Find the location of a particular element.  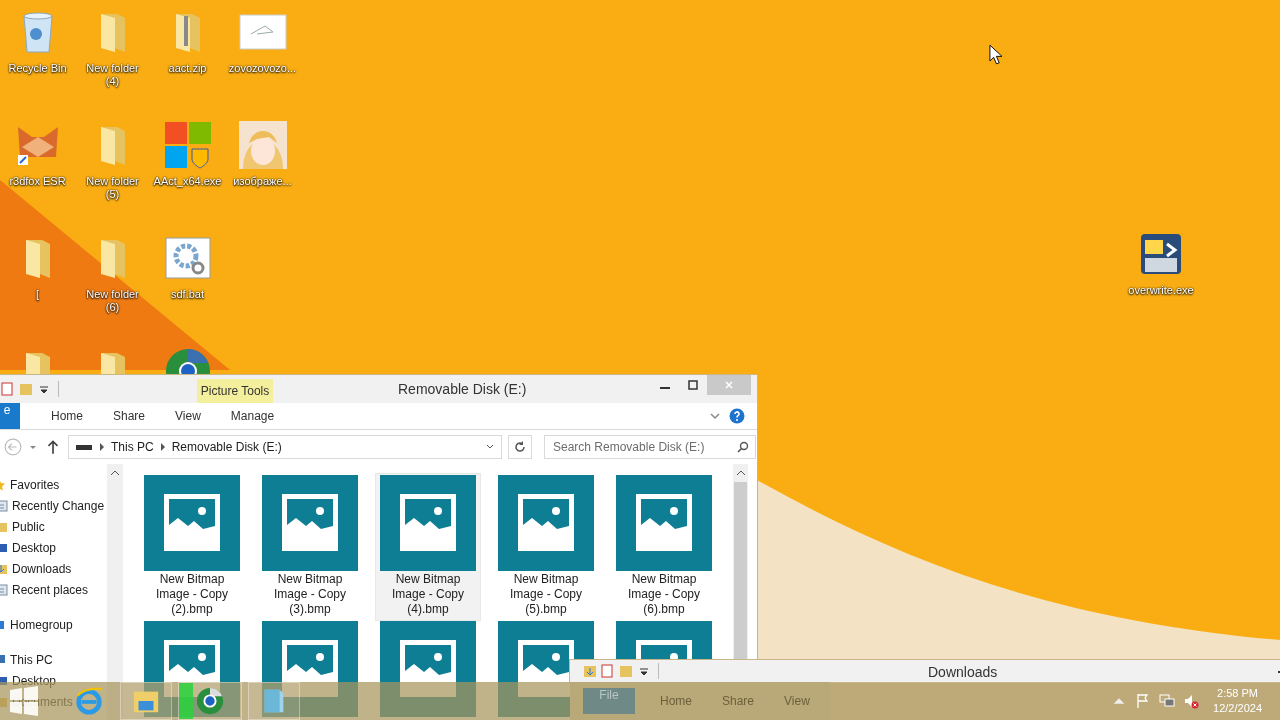

ribbon-tab: e is located at coordinates (10, 416).